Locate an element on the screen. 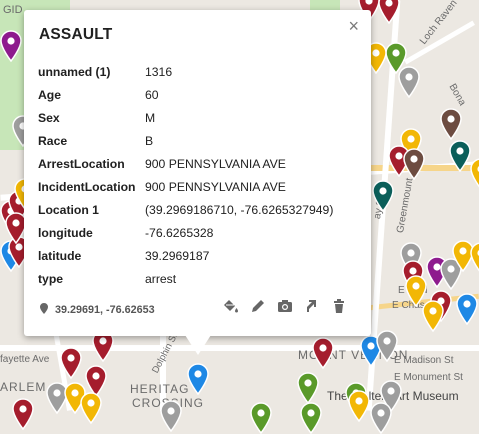 The width and height of the screenshot is (479, 434). field-key: Sex is located at coordinates (49, 118).